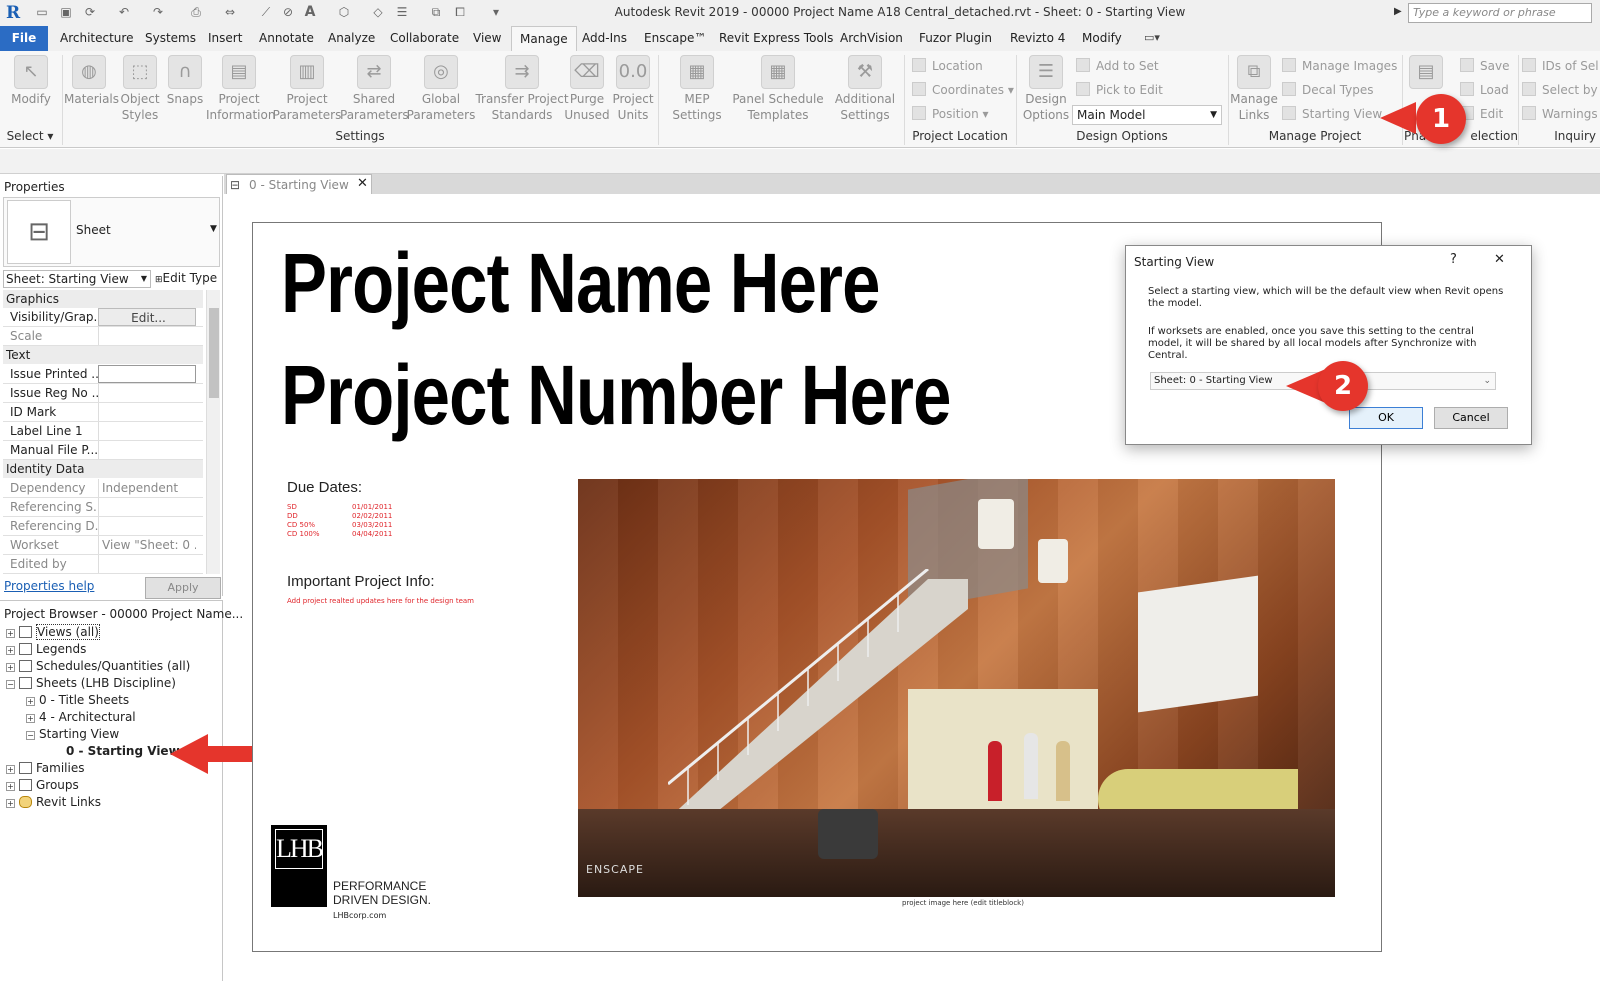 This screenshot has width=1600, height=981. I want to click on add-to-set-button: Add to Set, so click(1117, 66).